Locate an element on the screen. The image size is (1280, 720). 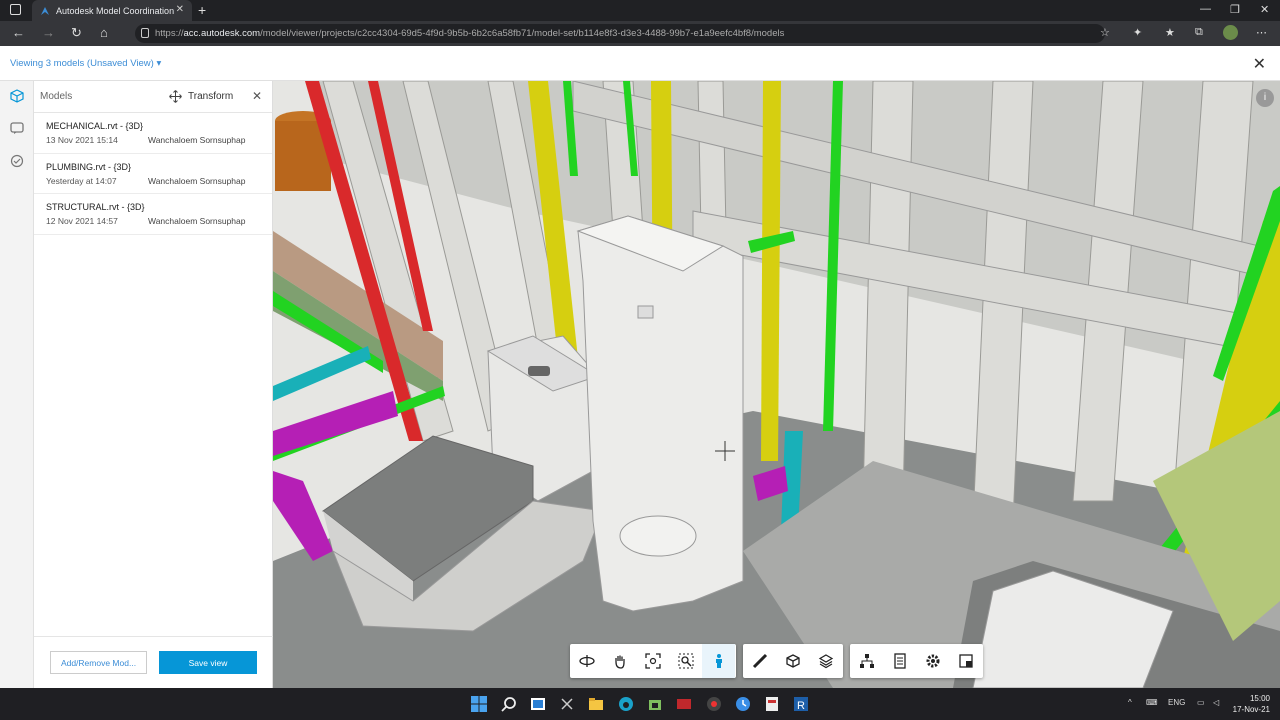
view-selector: Viewing 3 models (Unsaved View) ▾ is located at coordinates (85, 63).